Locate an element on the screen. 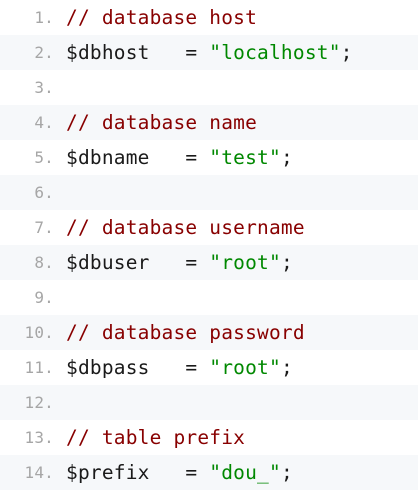  line-number: 14. is located at coordinates (39, 472).